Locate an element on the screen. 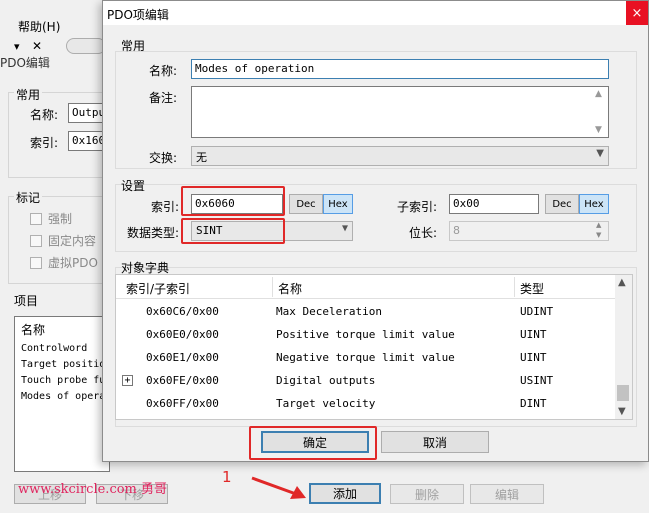 Image resolution: width=649 pixels, height=513 pixels. items-group-title: 项目 is located at coordinates (26, 301).